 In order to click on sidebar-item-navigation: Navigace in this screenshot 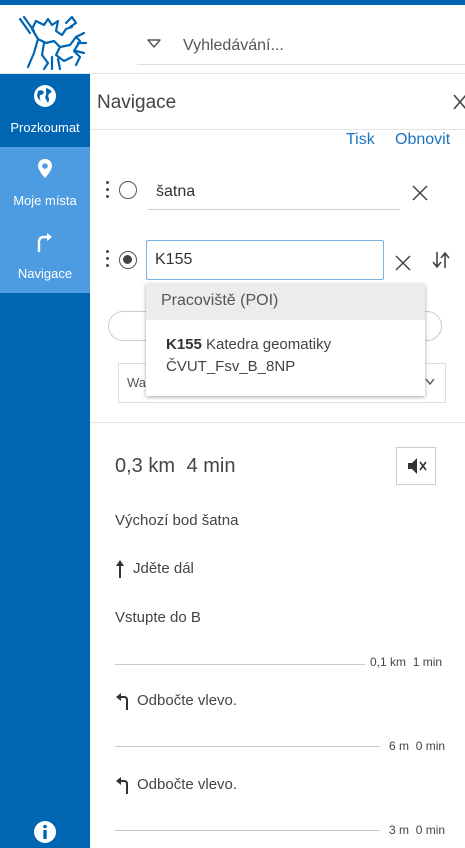, I will do `click(45, 256)`.